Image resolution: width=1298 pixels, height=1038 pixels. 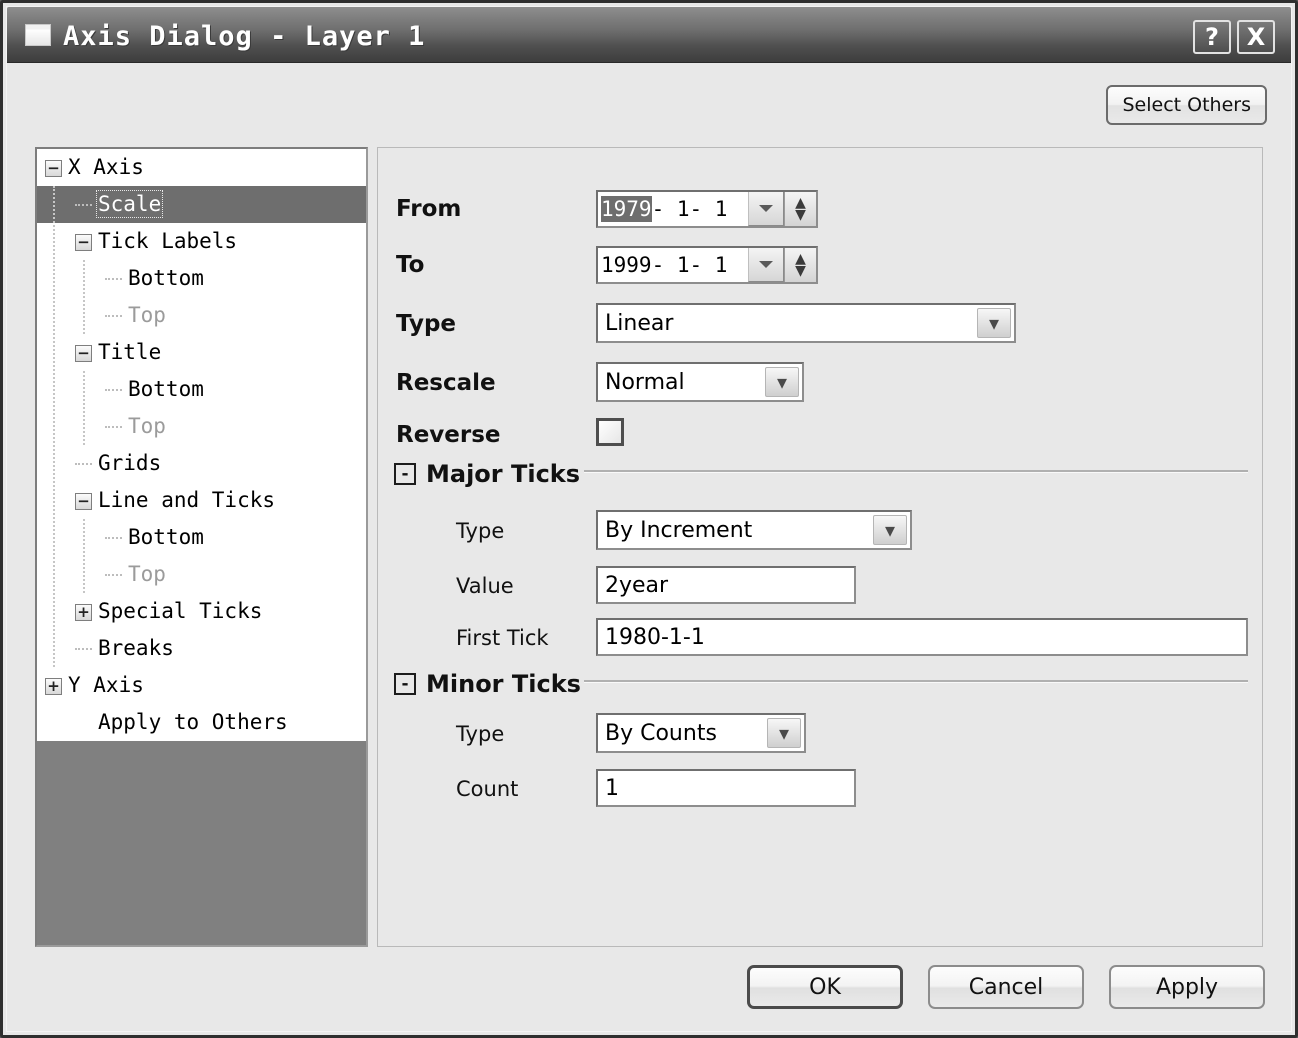 What do you see at coordinates (180, 611) in the screenshot?
I see `tree-item-label: Special Ticks` at bounding box center [180, 611].